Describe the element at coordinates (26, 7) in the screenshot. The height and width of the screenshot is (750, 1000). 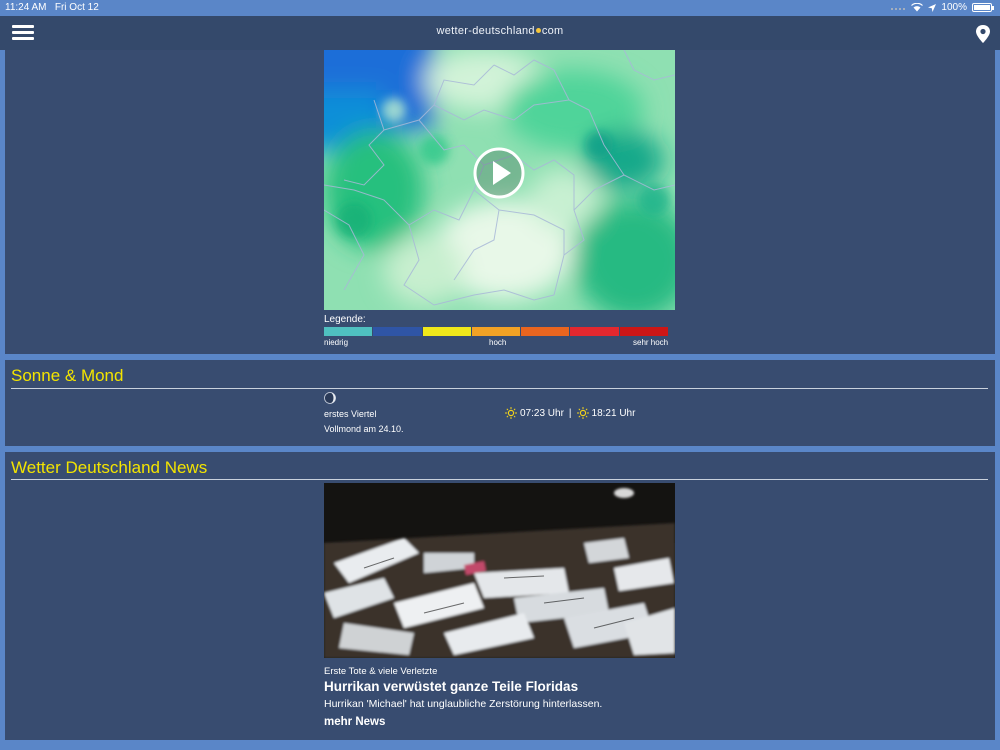
I see `status-time: 11:24 AM` at that location.